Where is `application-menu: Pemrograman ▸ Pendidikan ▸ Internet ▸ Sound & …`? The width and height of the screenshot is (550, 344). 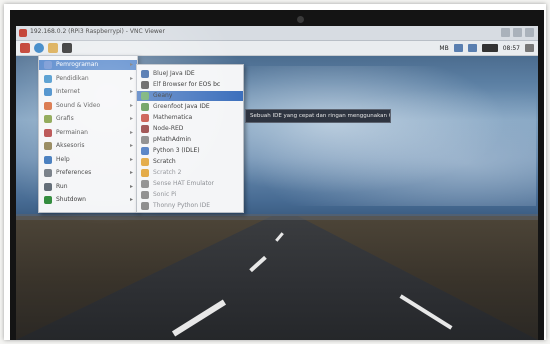
application-menu: Pemrograman ▸ Pendidikan ▸ Internet ▸ Sound & … is located at coordinates (88, 134).